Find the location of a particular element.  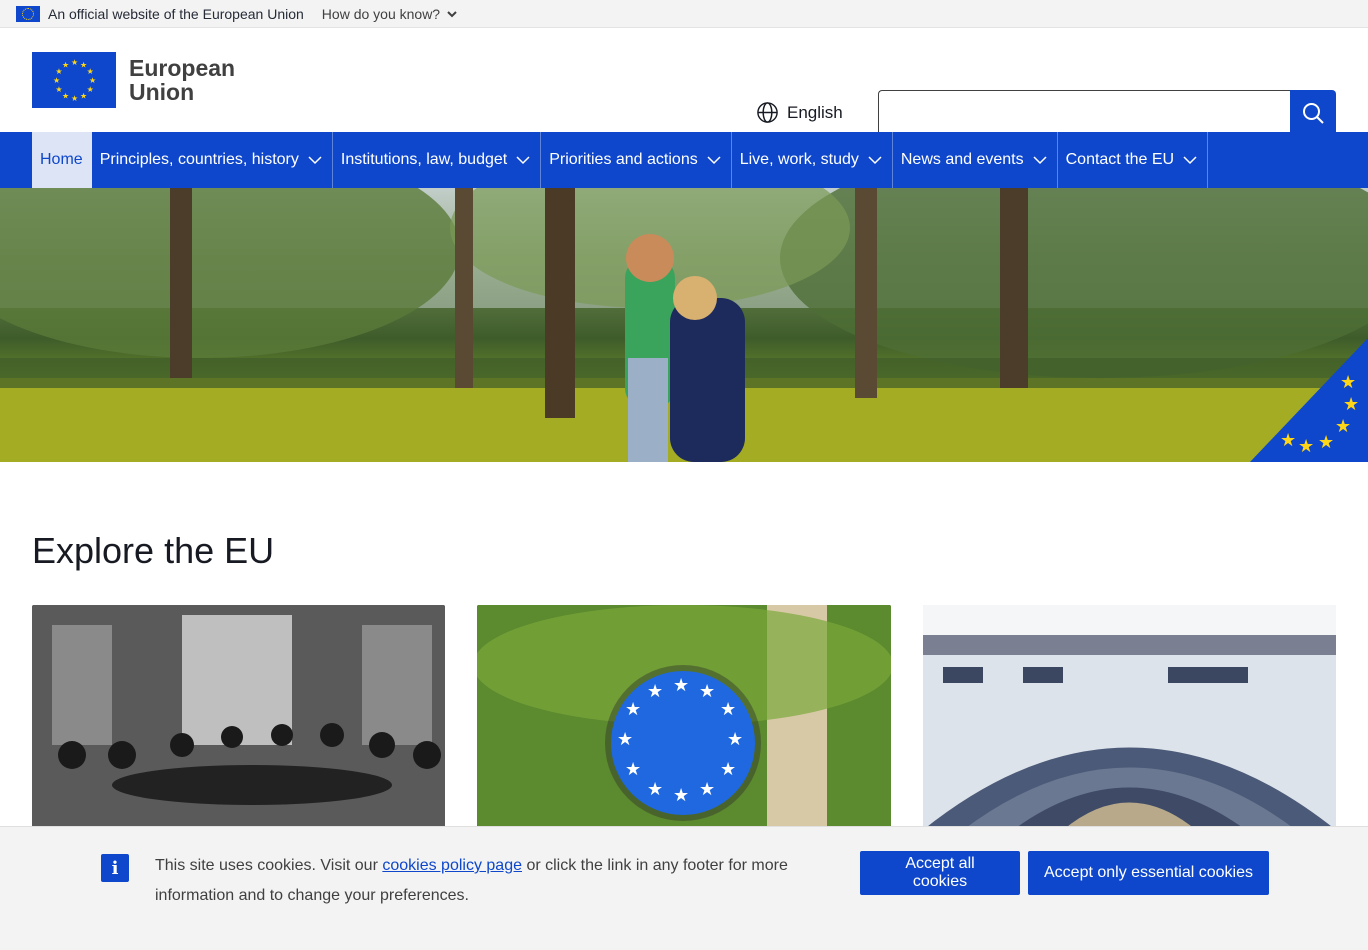

search-button is located at coordinates (1313, 113).